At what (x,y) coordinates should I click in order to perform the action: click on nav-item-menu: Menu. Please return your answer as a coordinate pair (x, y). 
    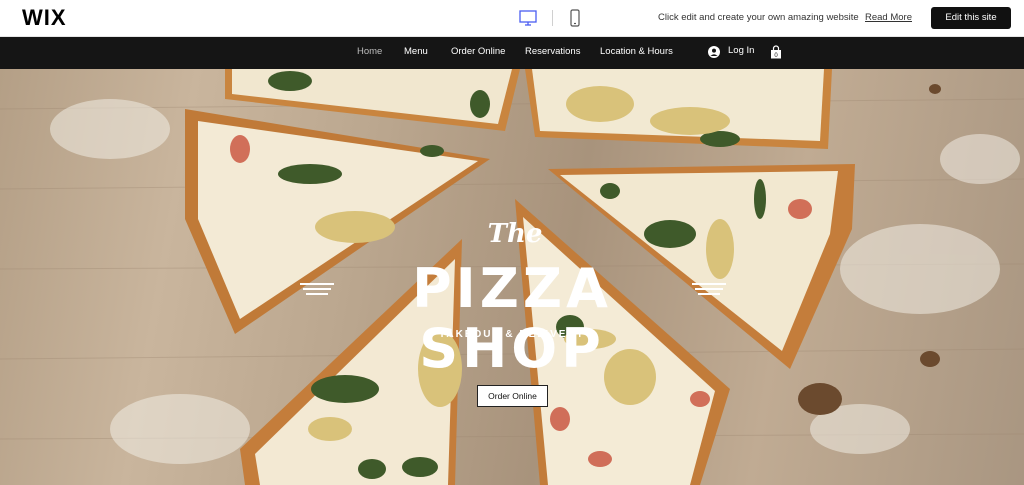
    Looking at the image, I should click on (416, 52).